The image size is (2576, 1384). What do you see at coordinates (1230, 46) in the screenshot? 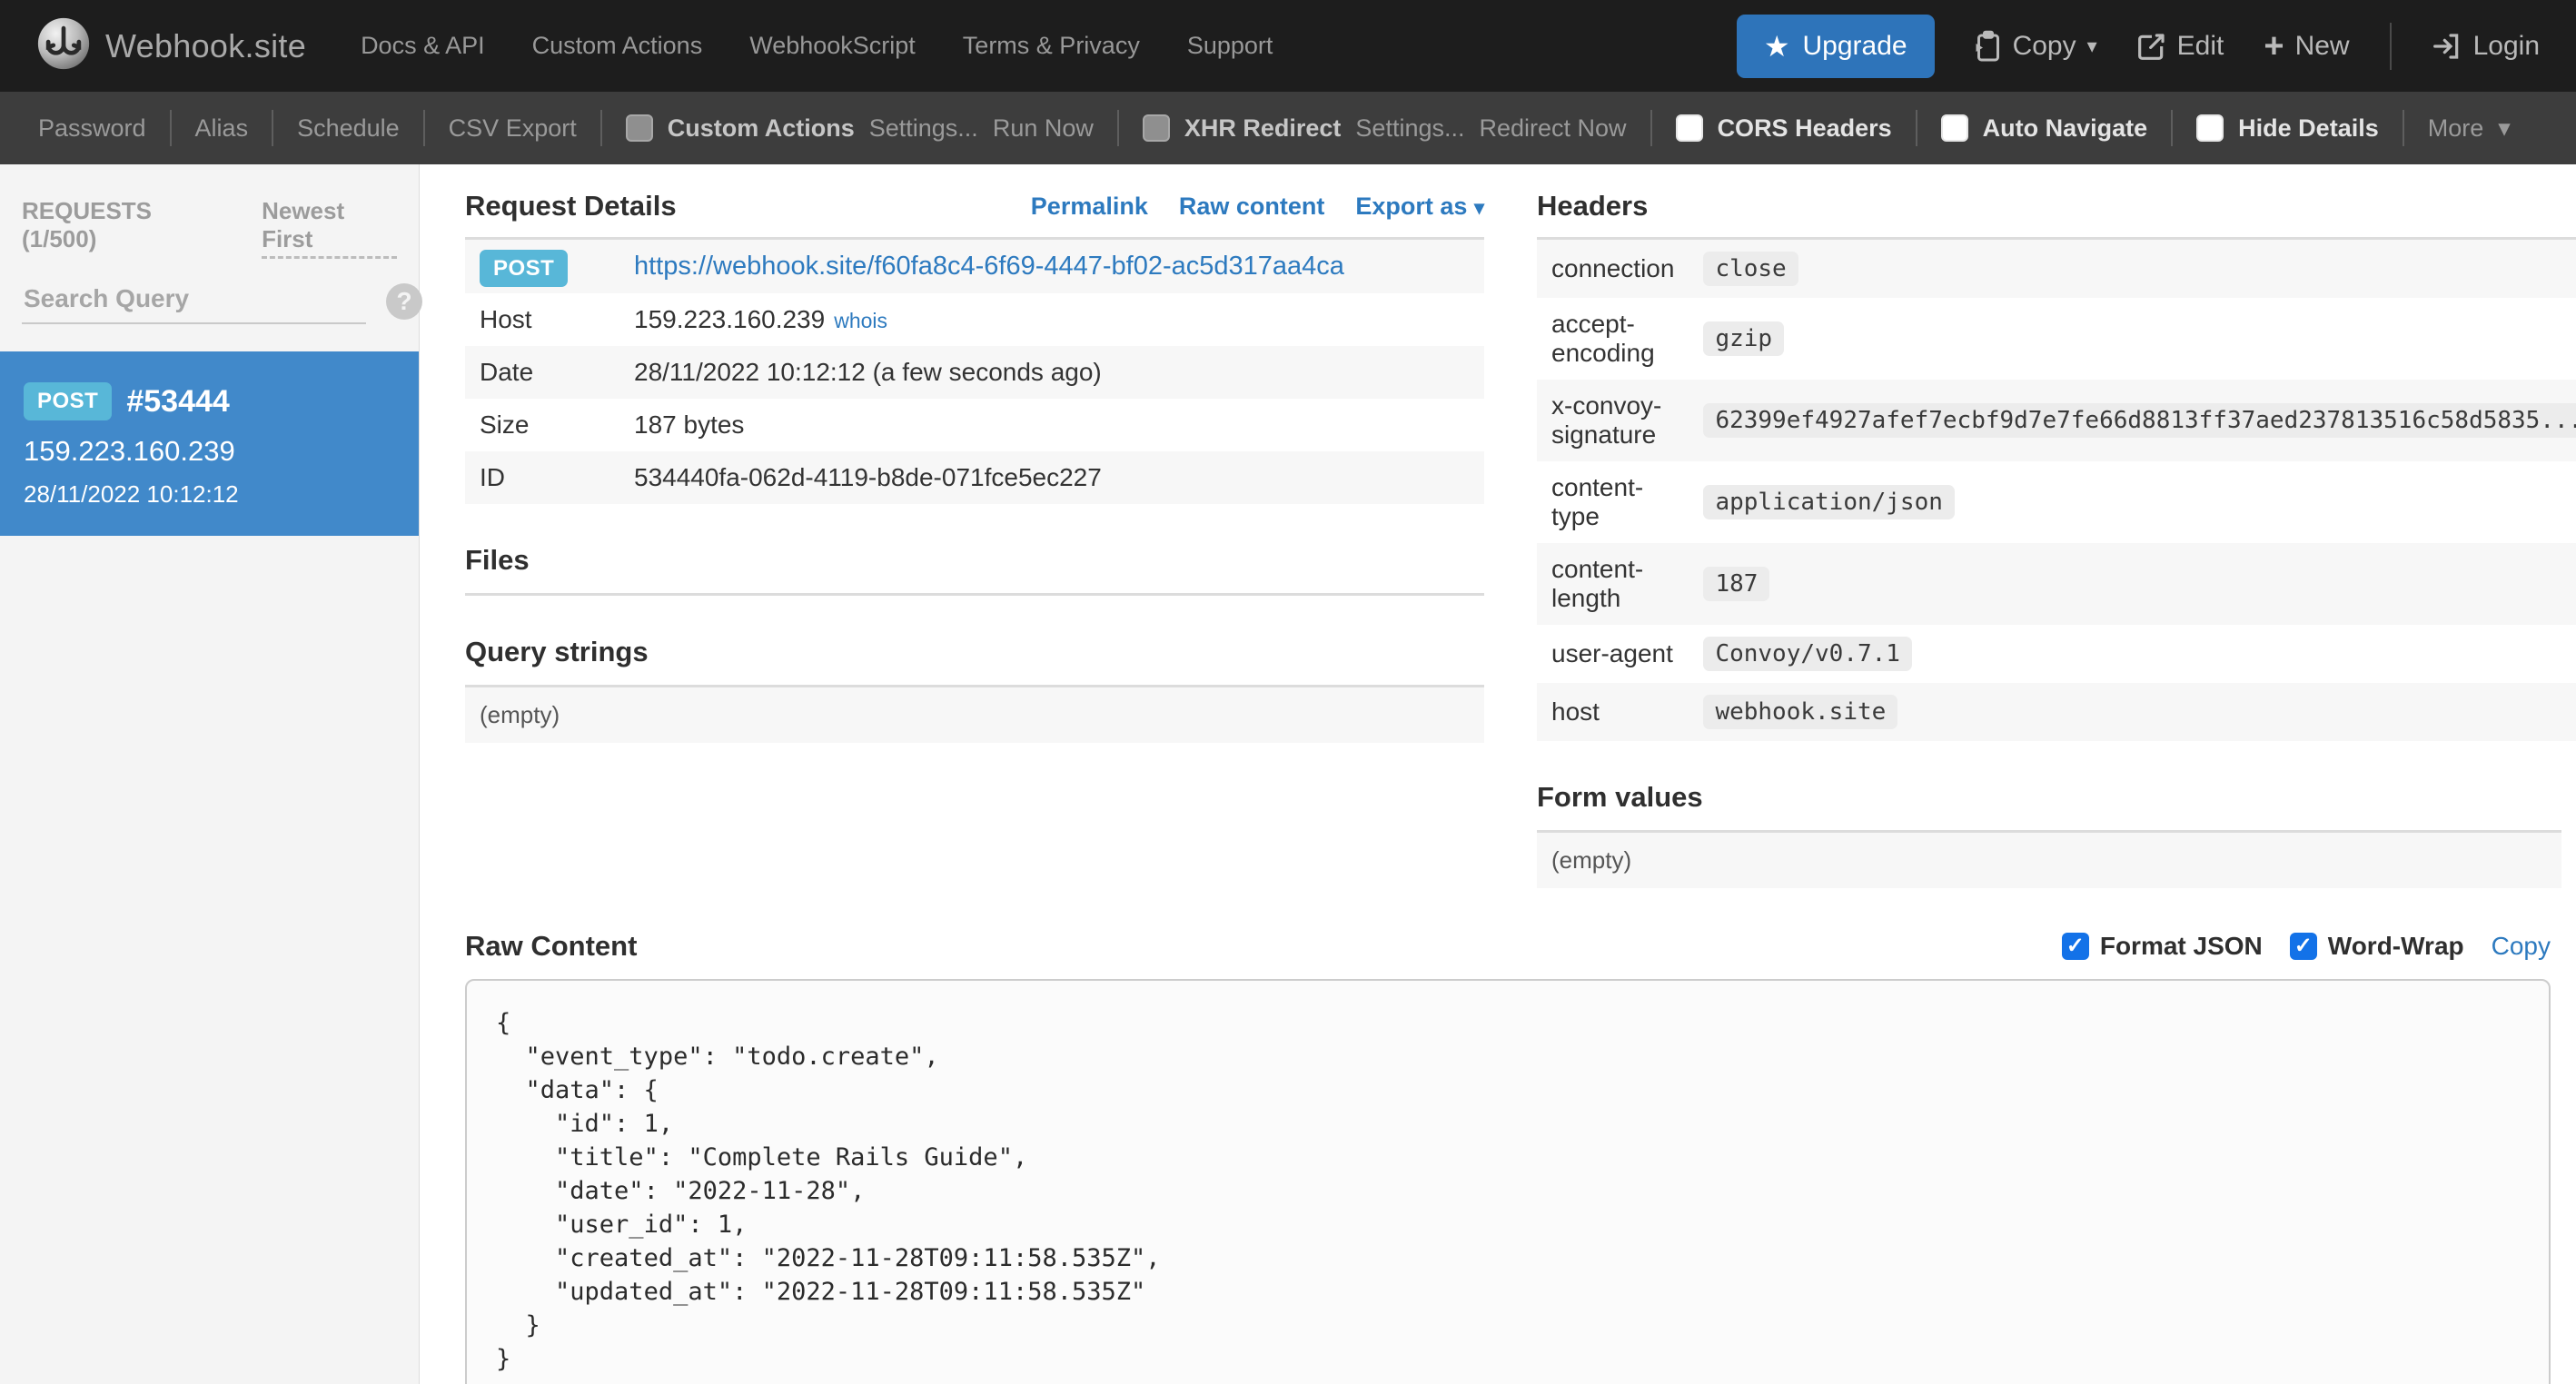
I see `nav-link-support: Support` at bounding box center [1230, 46].